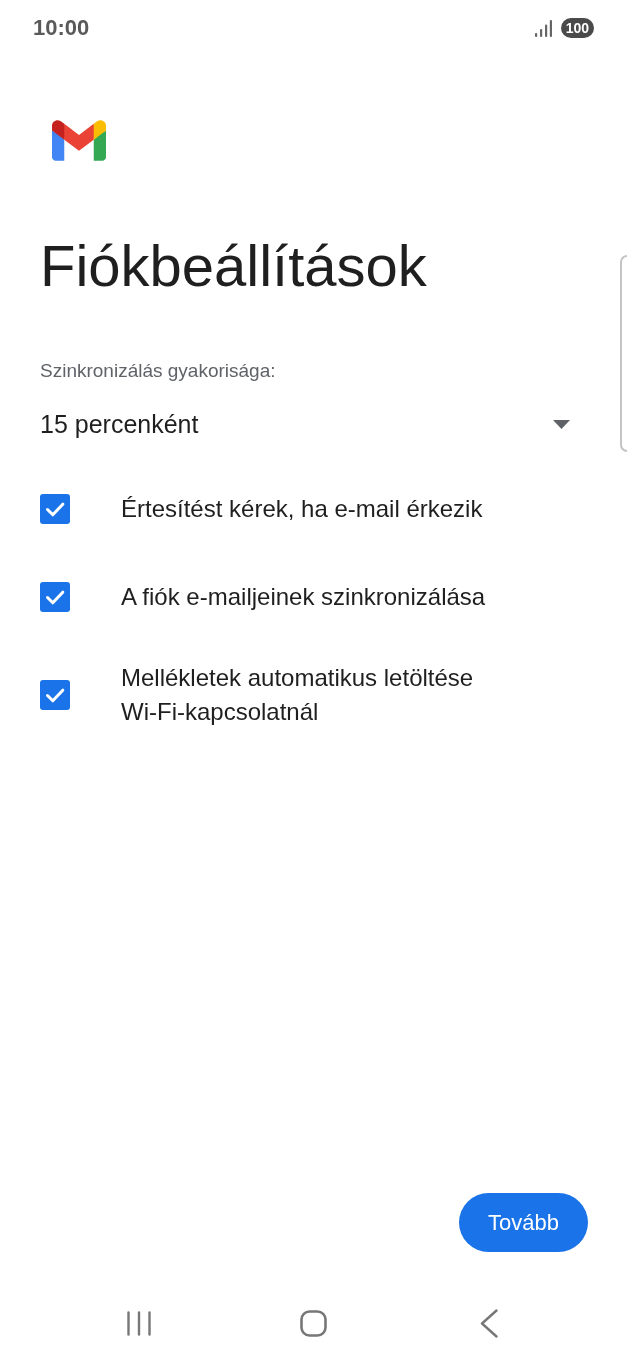 Image resolution: width=627 pixels, height=1360 pixels. Describe the element at coordinates (543, 28) in the screenshot. I see `signal-icon` at that location.